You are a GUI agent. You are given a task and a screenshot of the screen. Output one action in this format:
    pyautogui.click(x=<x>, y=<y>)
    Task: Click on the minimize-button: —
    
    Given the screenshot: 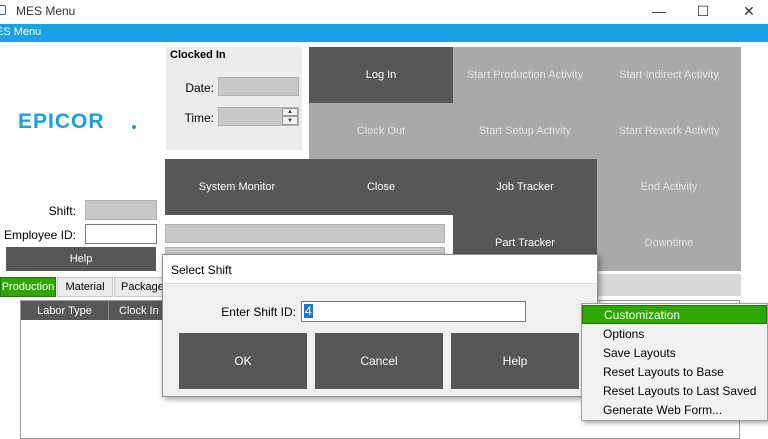 What is the action you would take?
    pyautogui.click(x=659, y=11)
    